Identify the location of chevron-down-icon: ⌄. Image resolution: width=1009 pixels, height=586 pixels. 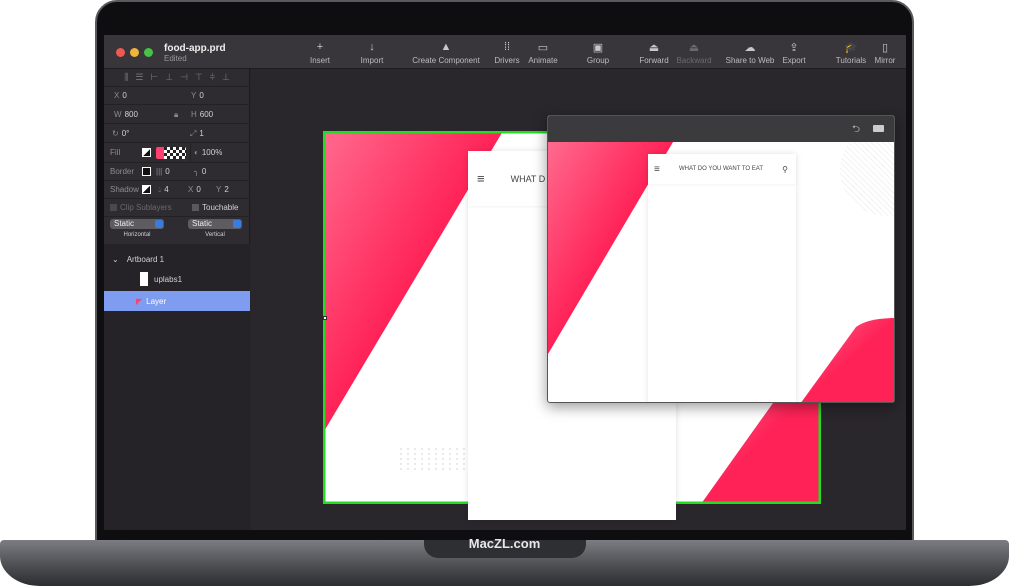
(115, 259).